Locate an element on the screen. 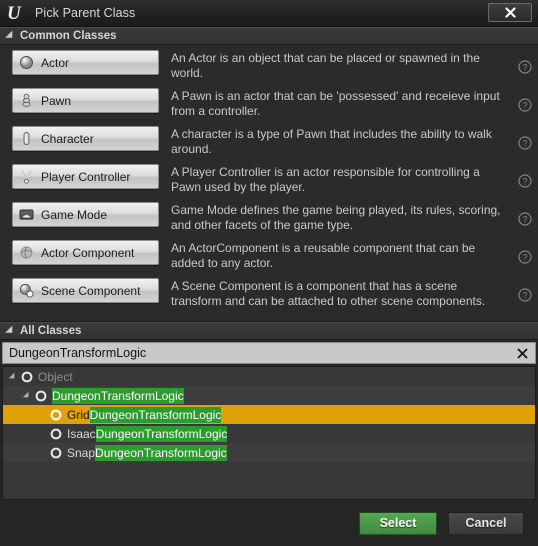  character-capsule-icon is located at coordinates (26, 138).